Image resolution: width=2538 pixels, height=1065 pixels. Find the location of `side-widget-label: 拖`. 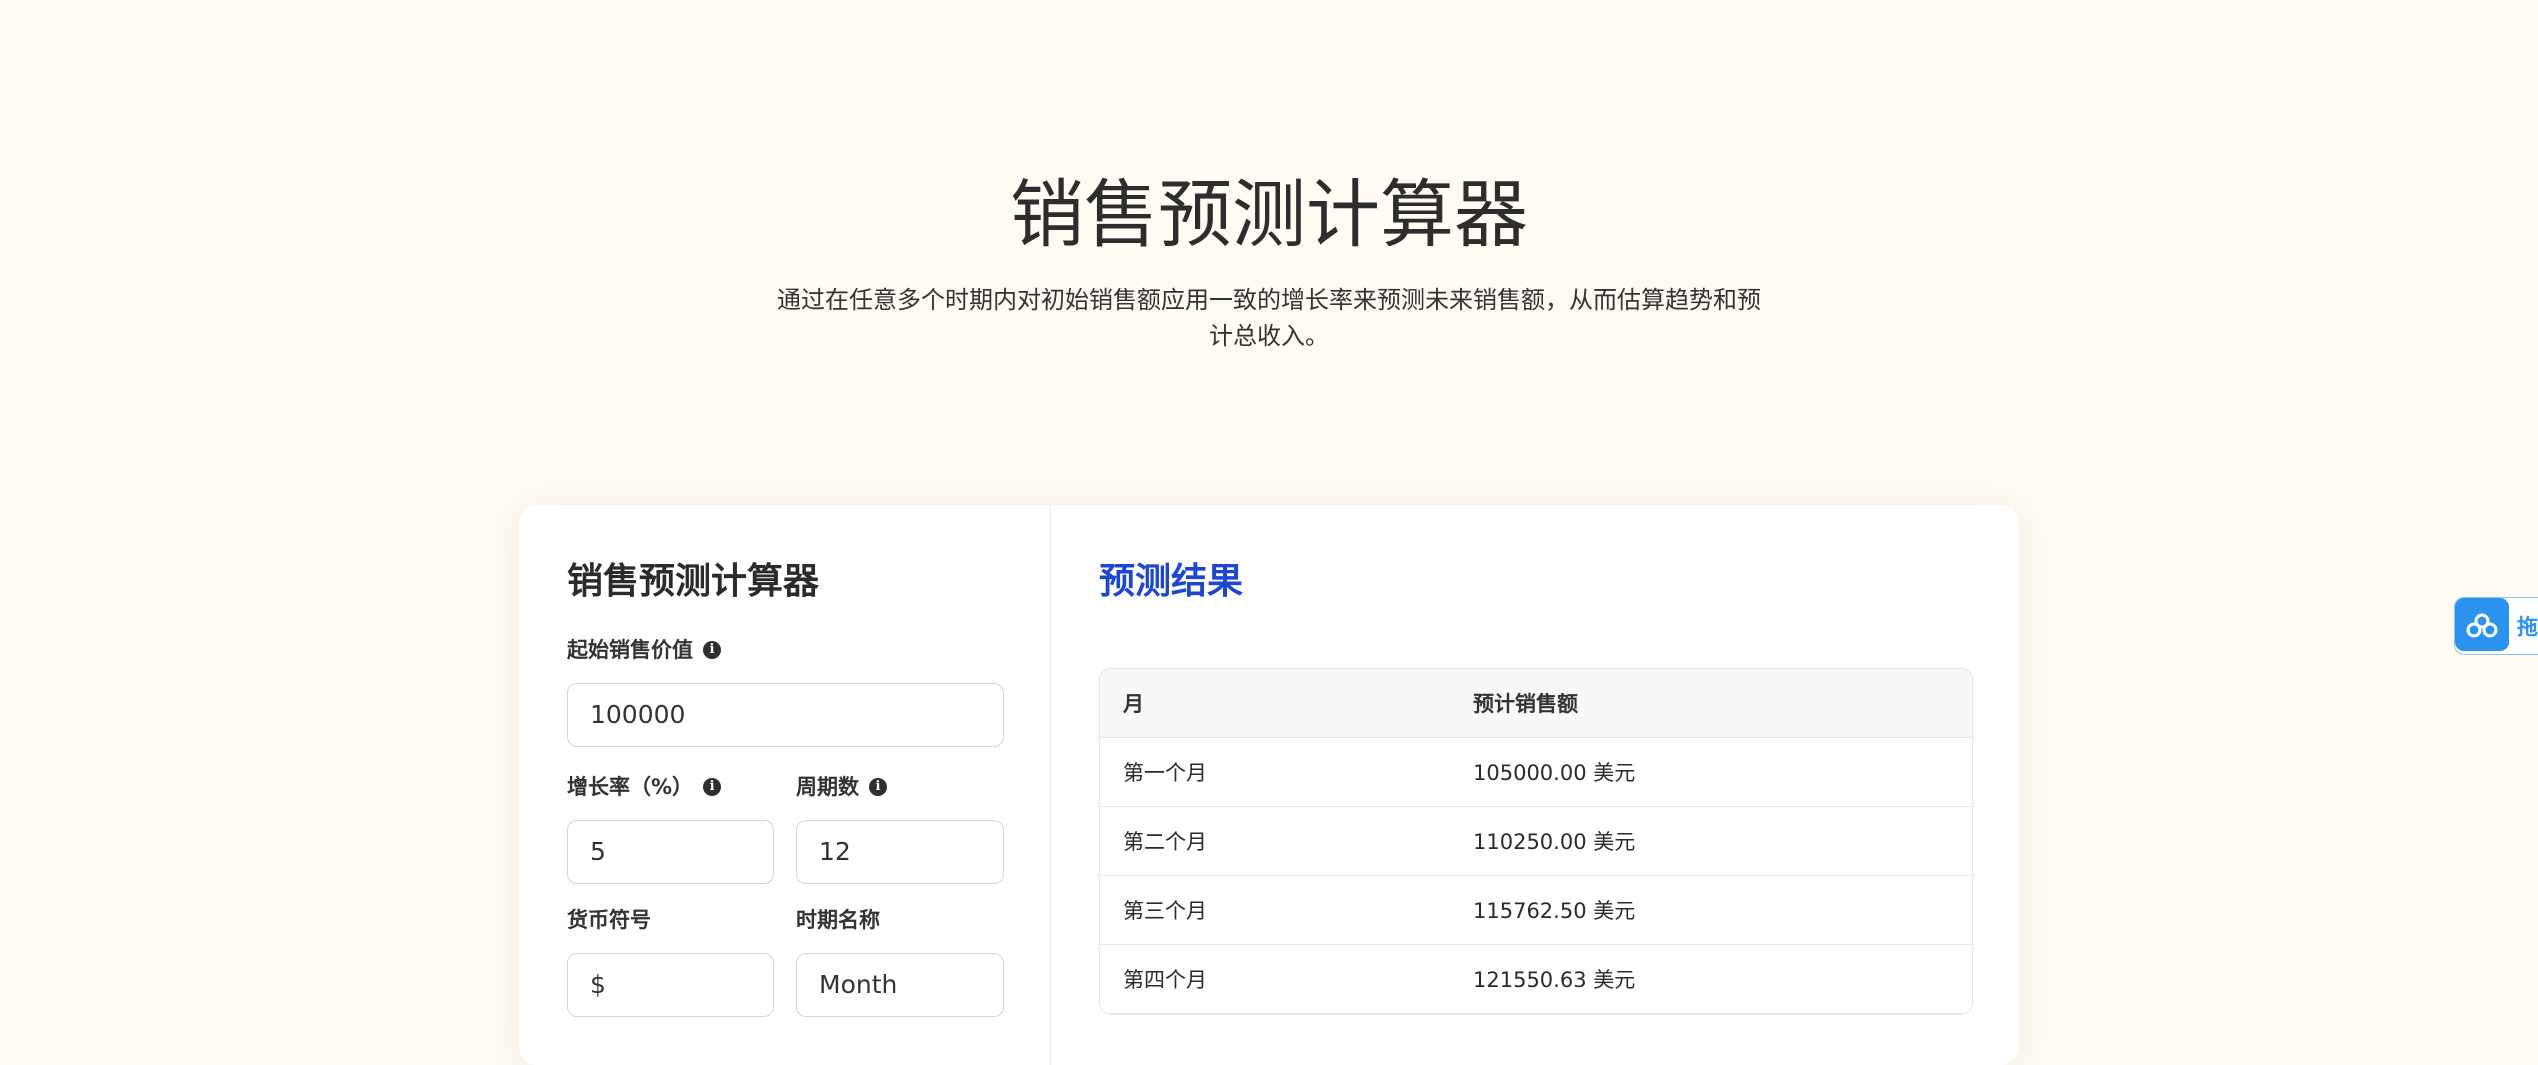

side-widget-label: 拖 is located at coordinates (2527, 626).